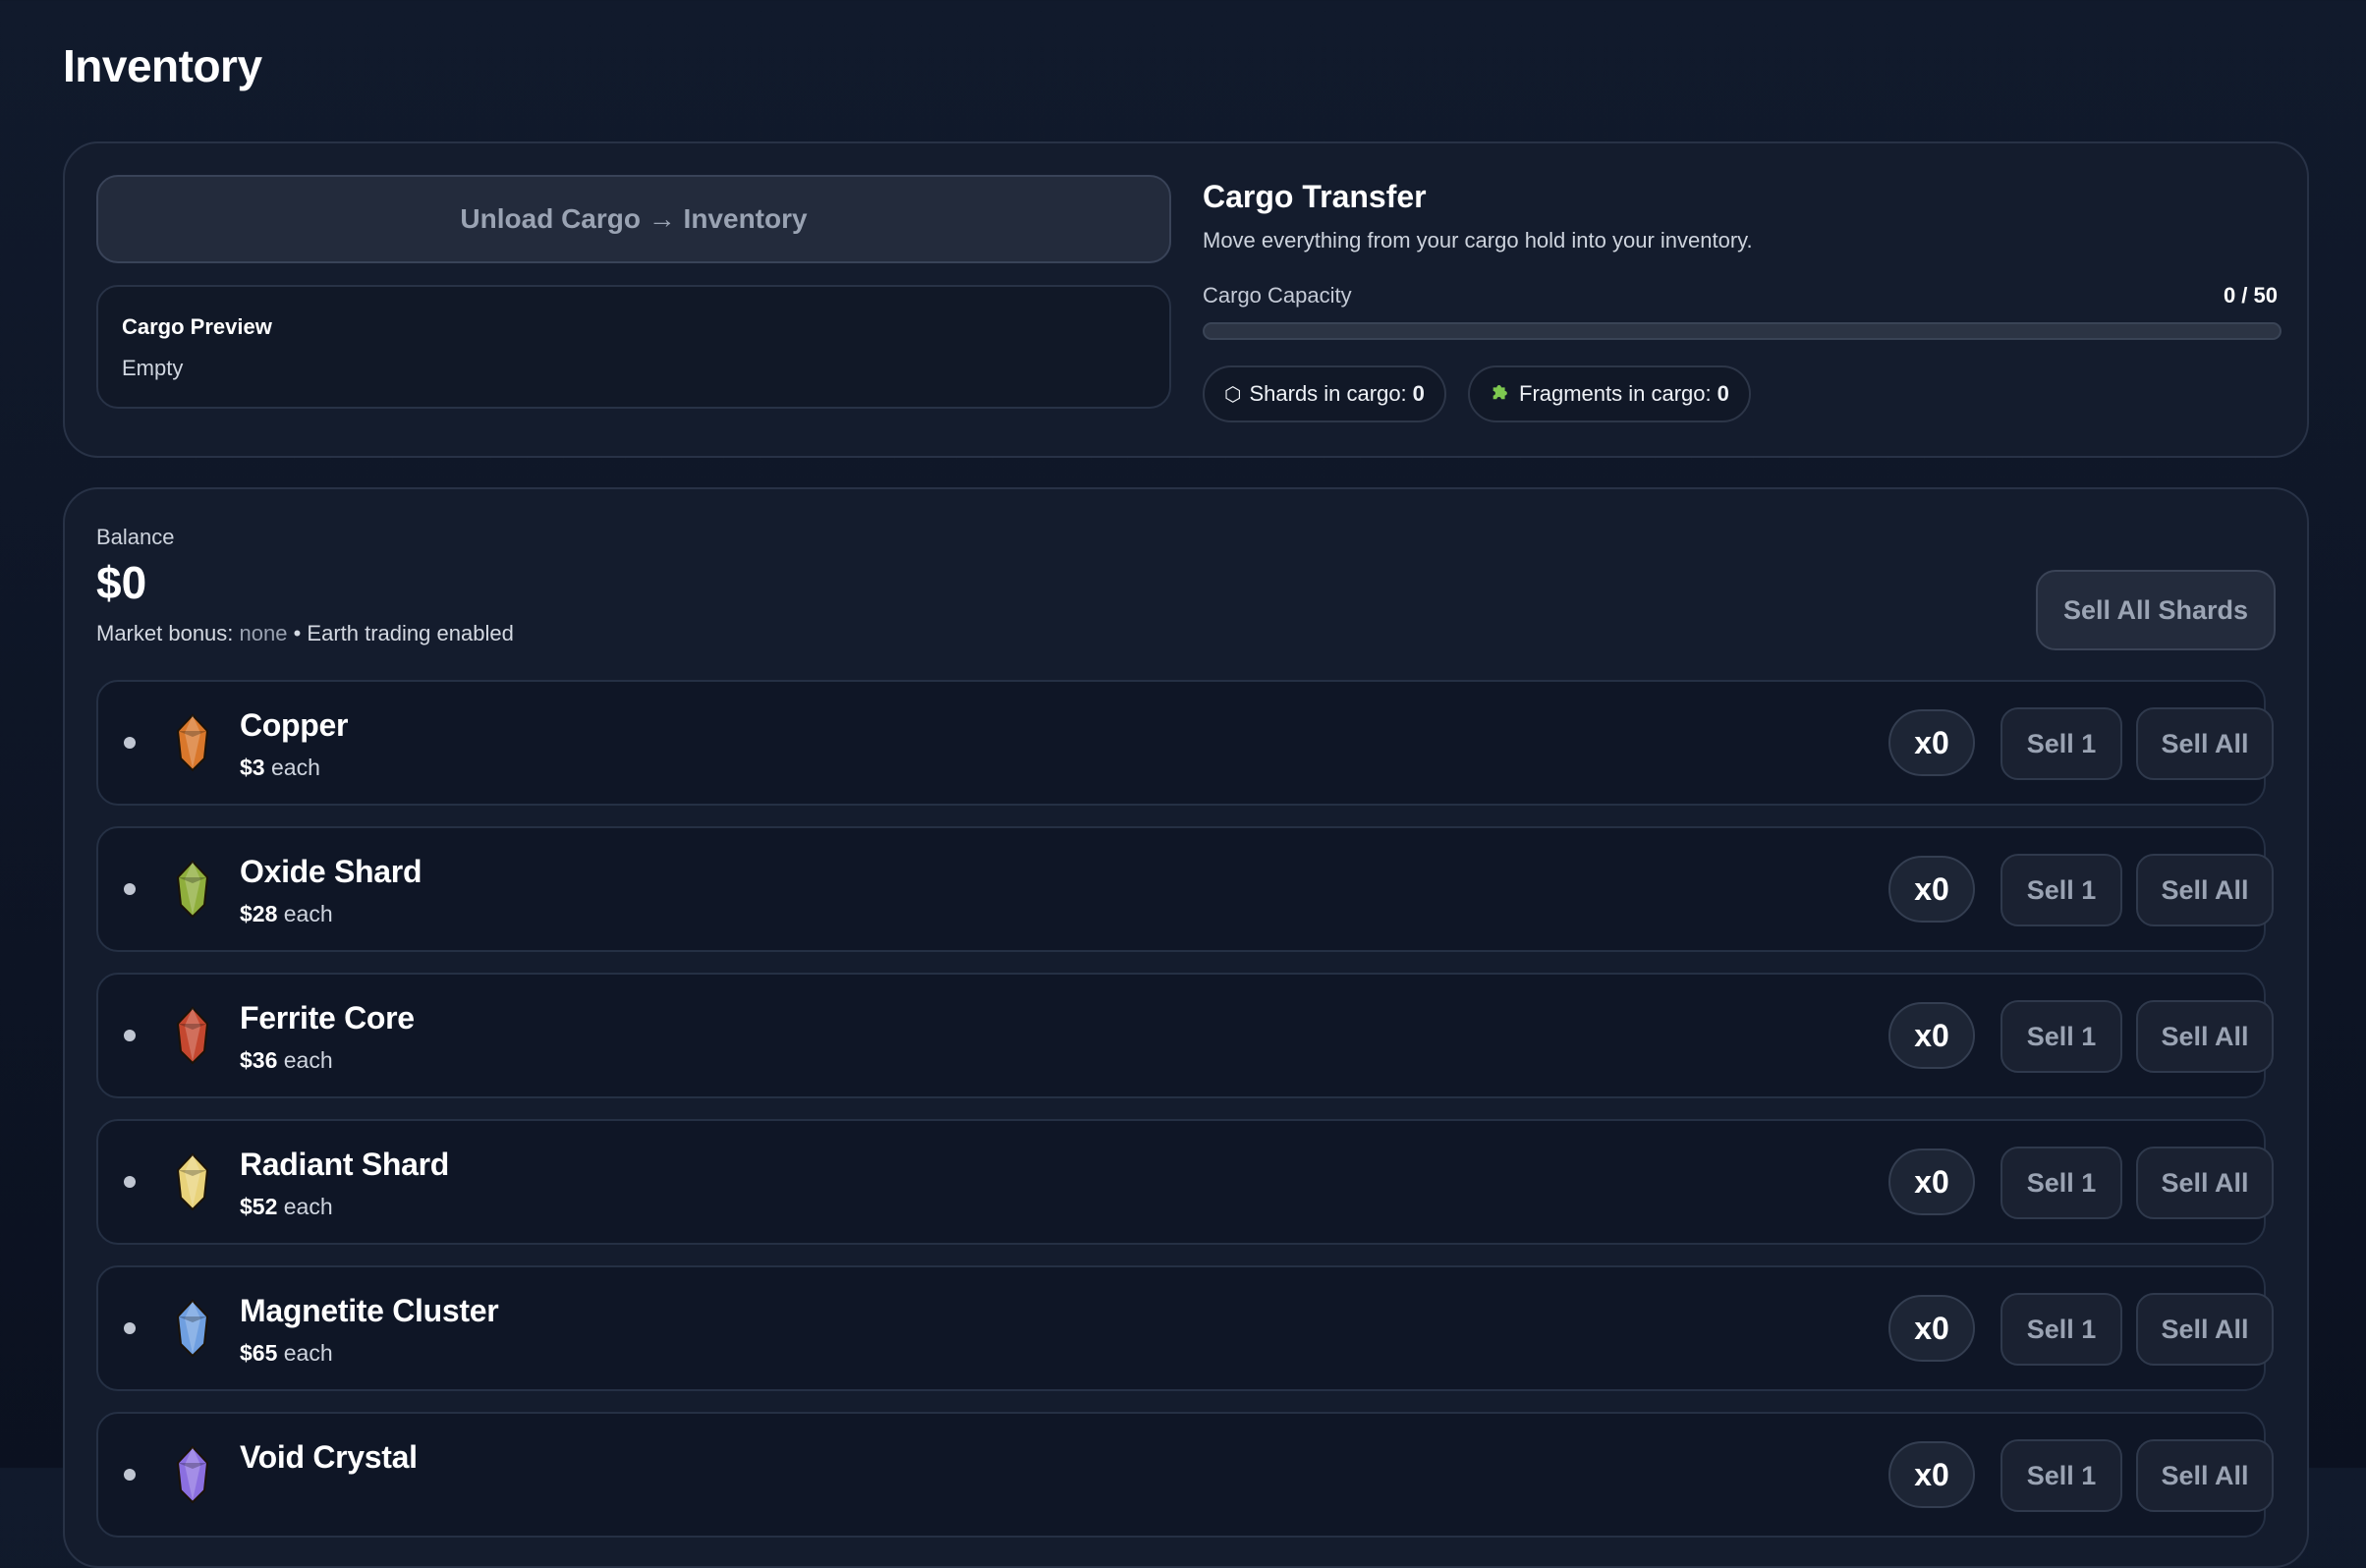 The image size is (2366, 1568). Describe the element at coordinates (1185, 1475) in the screenshot. I see `inventory-row: Void Crystal x0 Sell 1 Sell All` at that location.